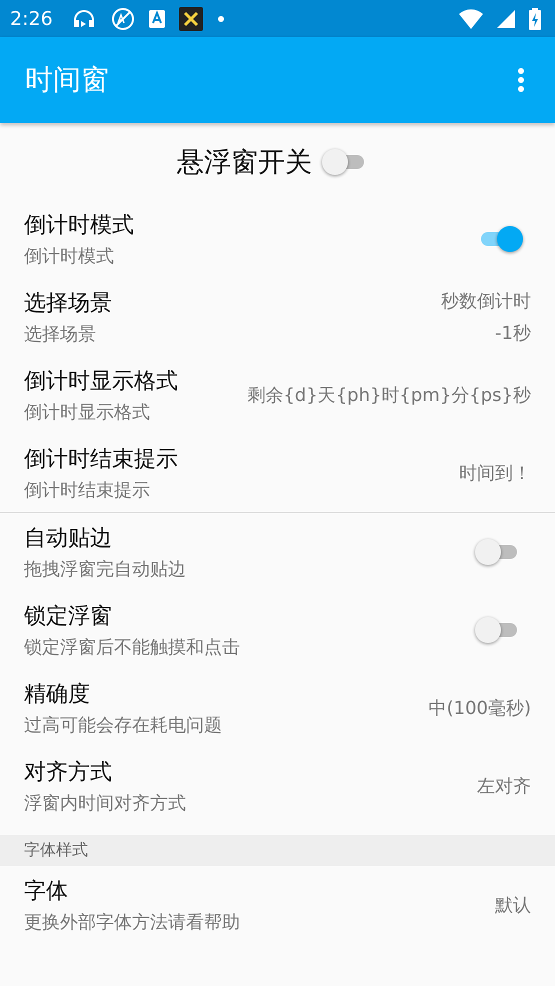  Describe the element at coordinates (132, 647) in the screenshot. I see `setting-summary: 锁定浮窗后不能触摸和点击` at that location.